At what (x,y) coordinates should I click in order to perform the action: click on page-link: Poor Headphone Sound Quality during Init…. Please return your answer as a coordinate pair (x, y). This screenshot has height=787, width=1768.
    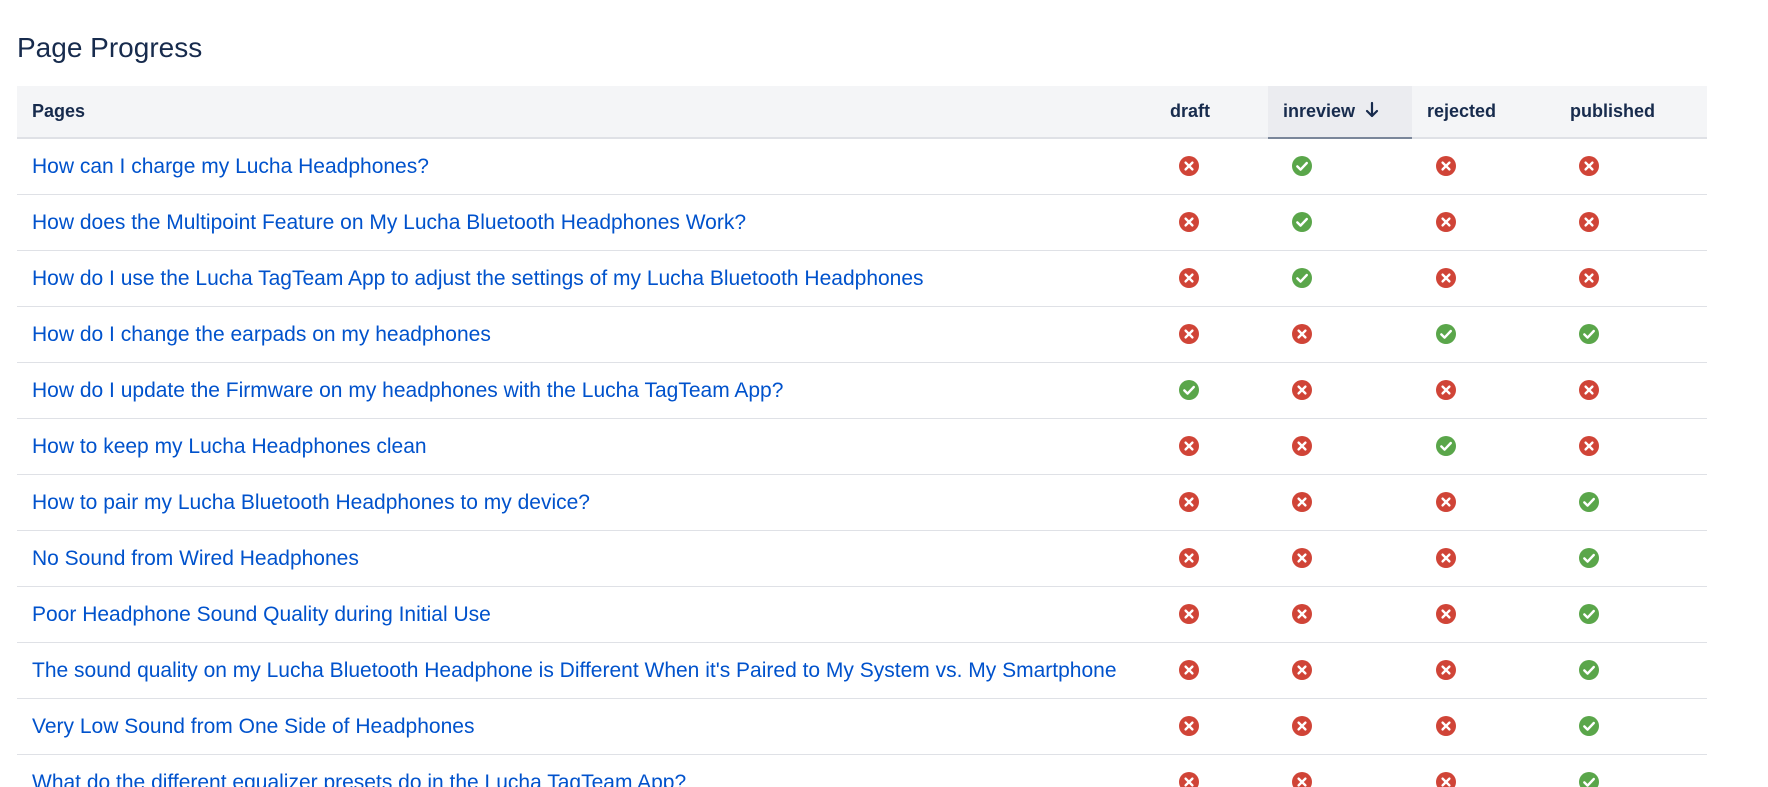
    Looking at the image, I should click on (261, 614).